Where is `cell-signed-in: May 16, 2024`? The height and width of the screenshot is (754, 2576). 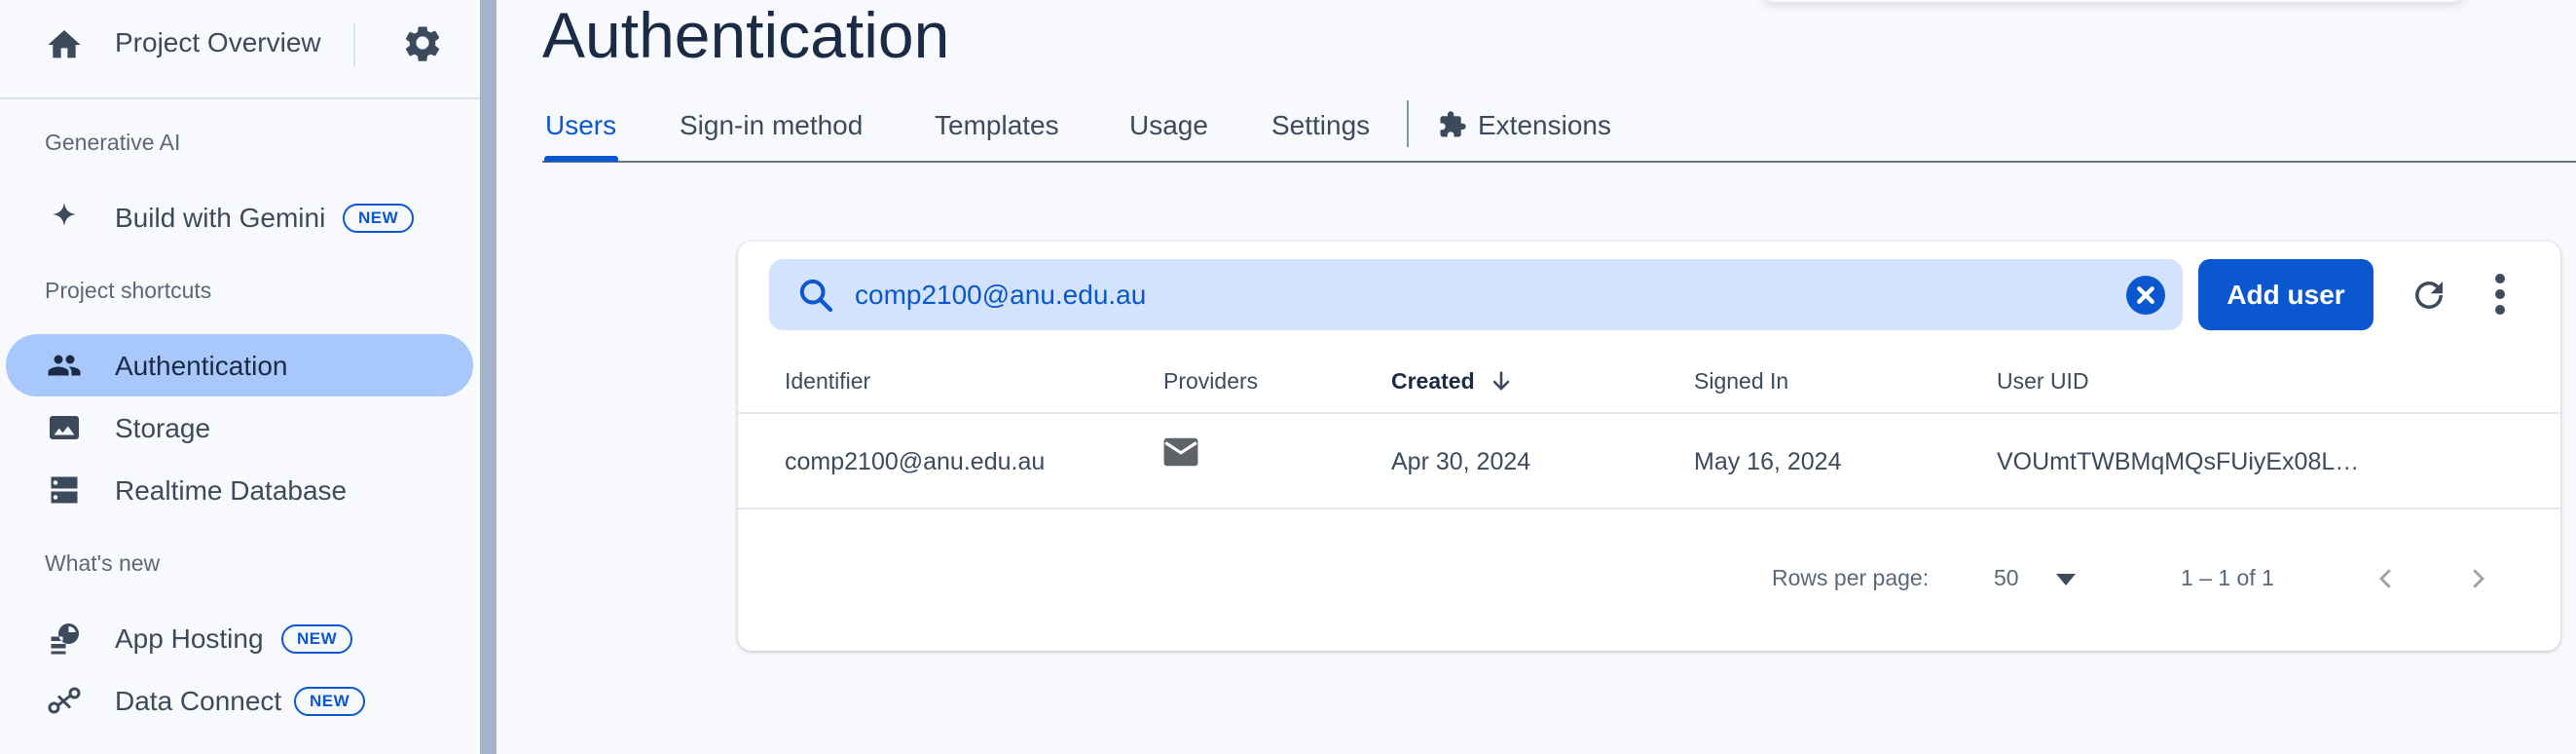 cell-signed-in: May 16, 2024 is located at coordinates (1768, 461).